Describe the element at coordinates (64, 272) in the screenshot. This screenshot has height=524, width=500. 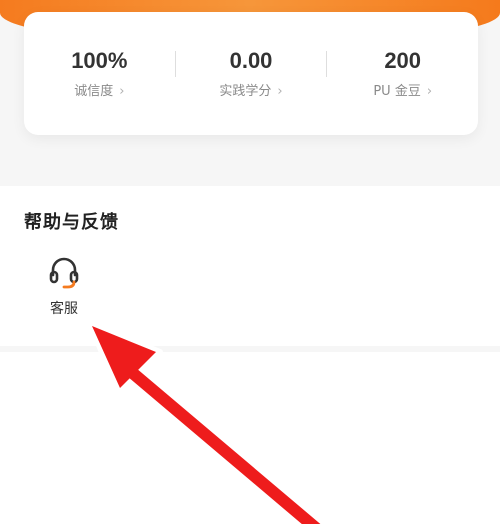
I see `headset-icon` at that location.